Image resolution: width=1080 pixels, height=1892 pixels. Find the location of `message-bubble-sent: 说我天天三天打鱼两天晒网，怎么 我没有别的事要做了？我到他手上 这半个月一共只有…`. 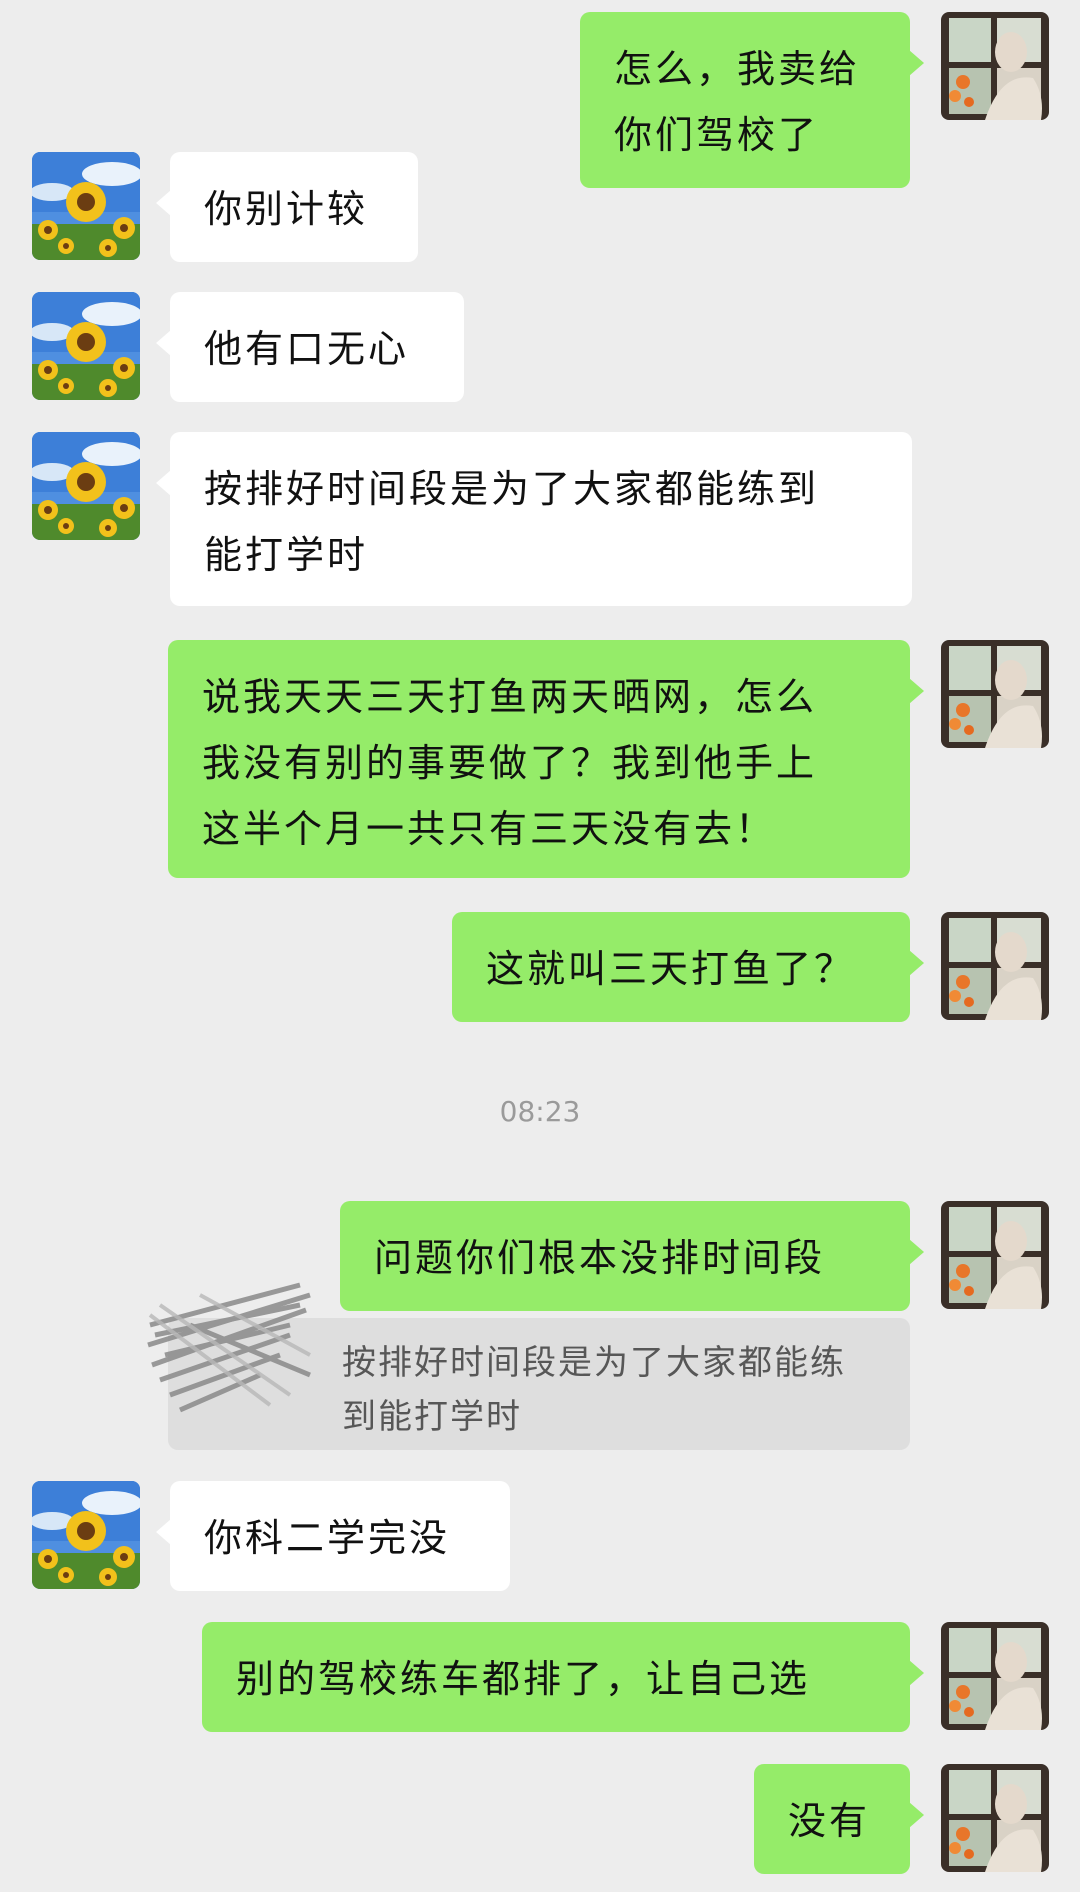

message-bubble-sent: 说我天天三天打鱼两天晒网，怎么 我没有别的事要做了？我到他手上 这半个月一共只有… is located at coordinates (546, 759).